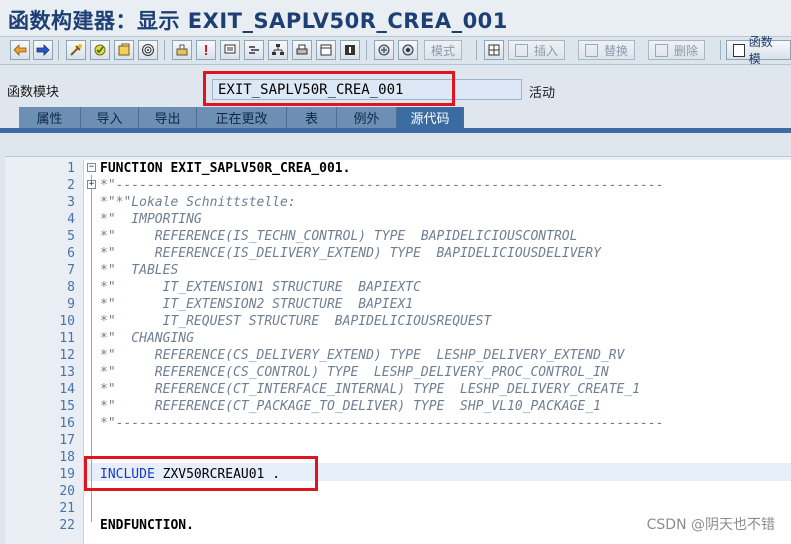  What do you see at coordinates (71, 253) in the screenshot?
I see `line-number: 6` at bounding box center [71, 253].